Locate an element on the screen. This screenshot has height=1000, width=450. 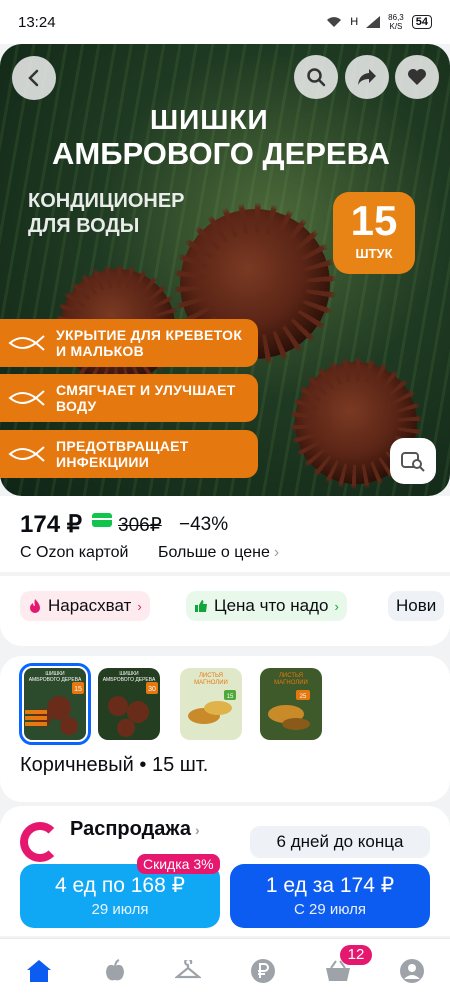
thumbs-up-icon is located at coordinates (201, 606).